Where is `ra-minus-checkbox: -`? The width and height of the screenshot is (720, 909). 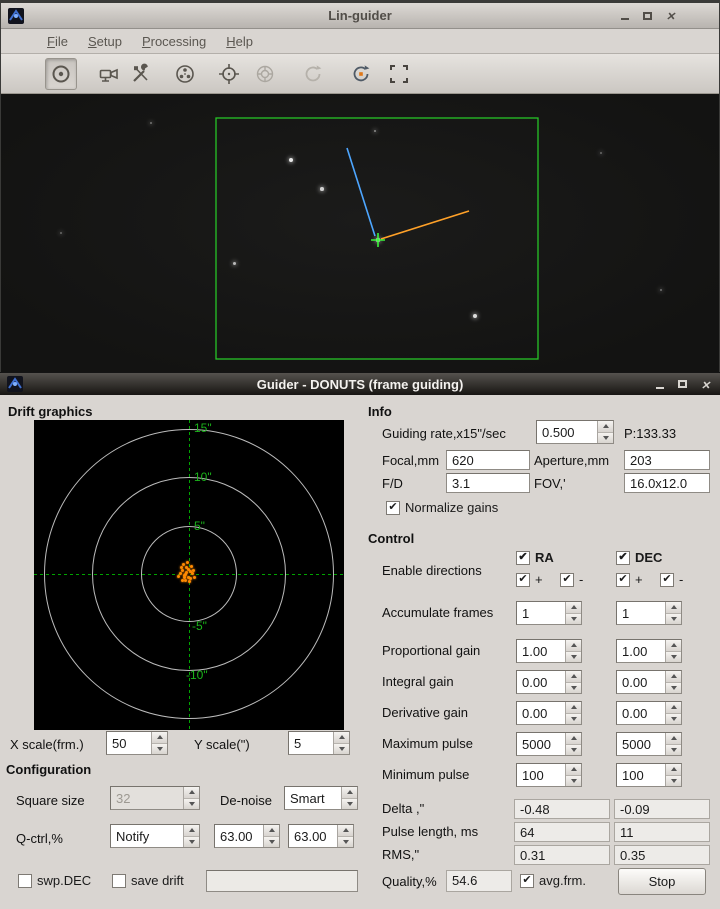
ra-minus-checkbox: - is located at coordinates (571, 579).